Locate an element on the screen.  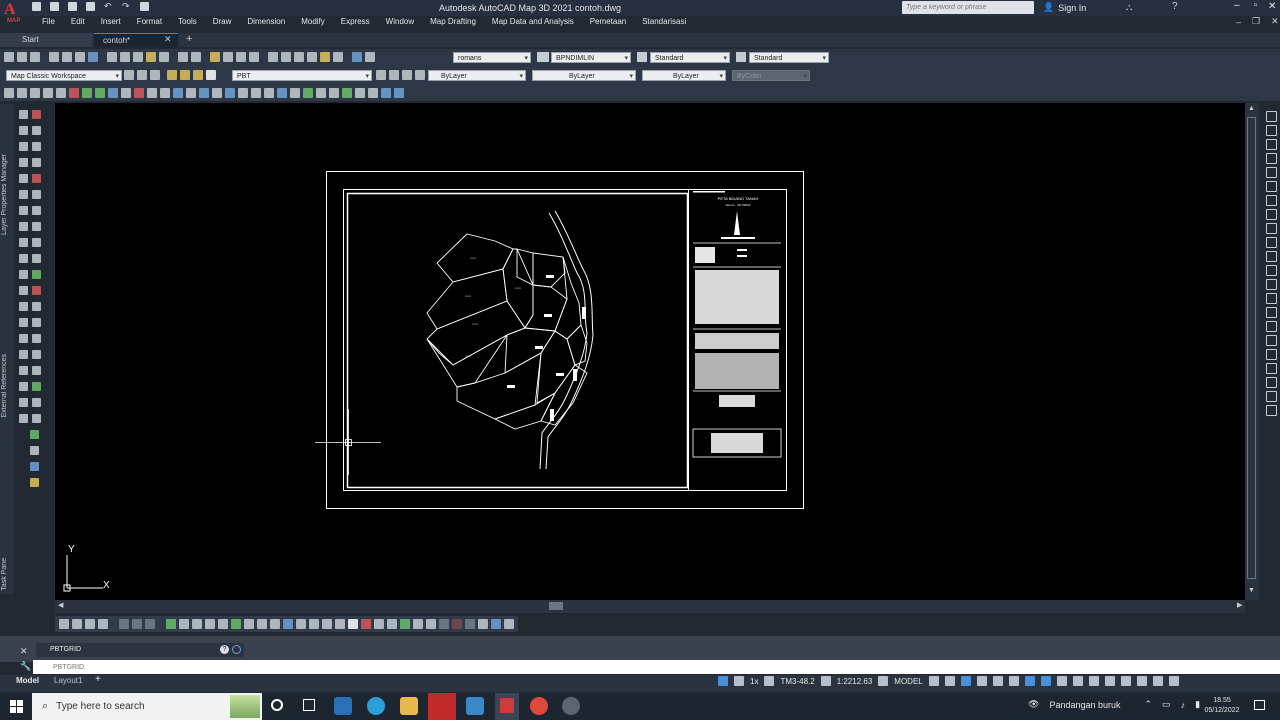
task-view-icon is located at coordinates (309, 705).